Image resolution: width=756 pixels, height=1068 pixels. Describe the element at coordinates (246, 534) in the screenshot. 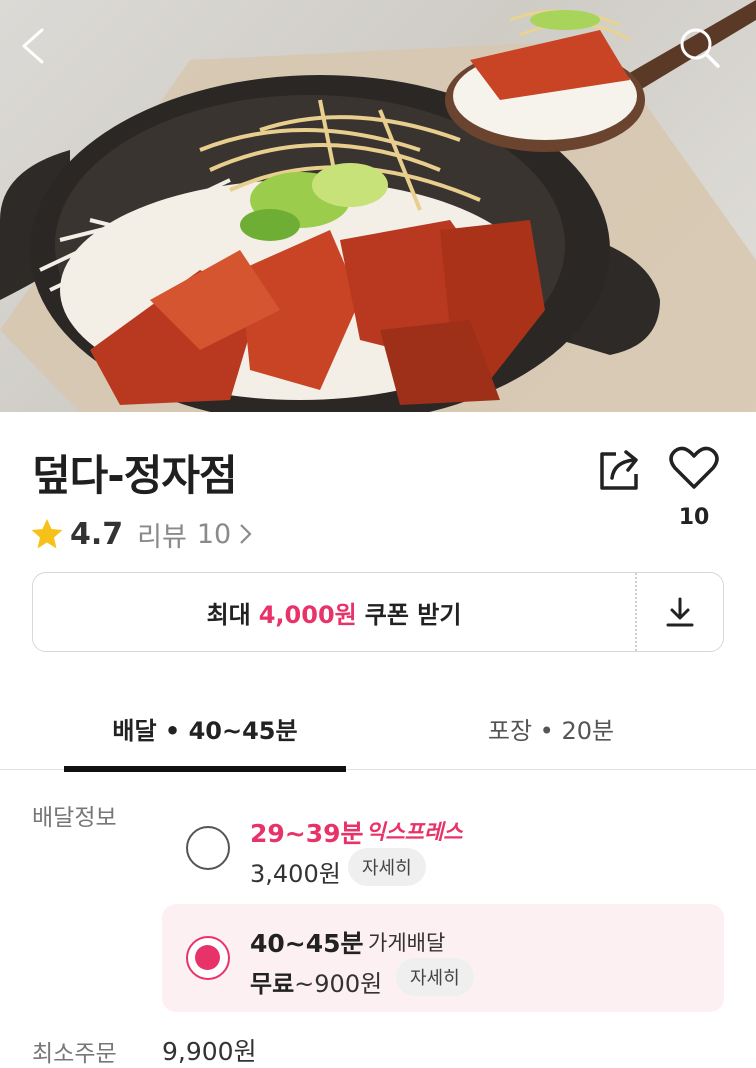

I see `chevron-right-icon` at that location.